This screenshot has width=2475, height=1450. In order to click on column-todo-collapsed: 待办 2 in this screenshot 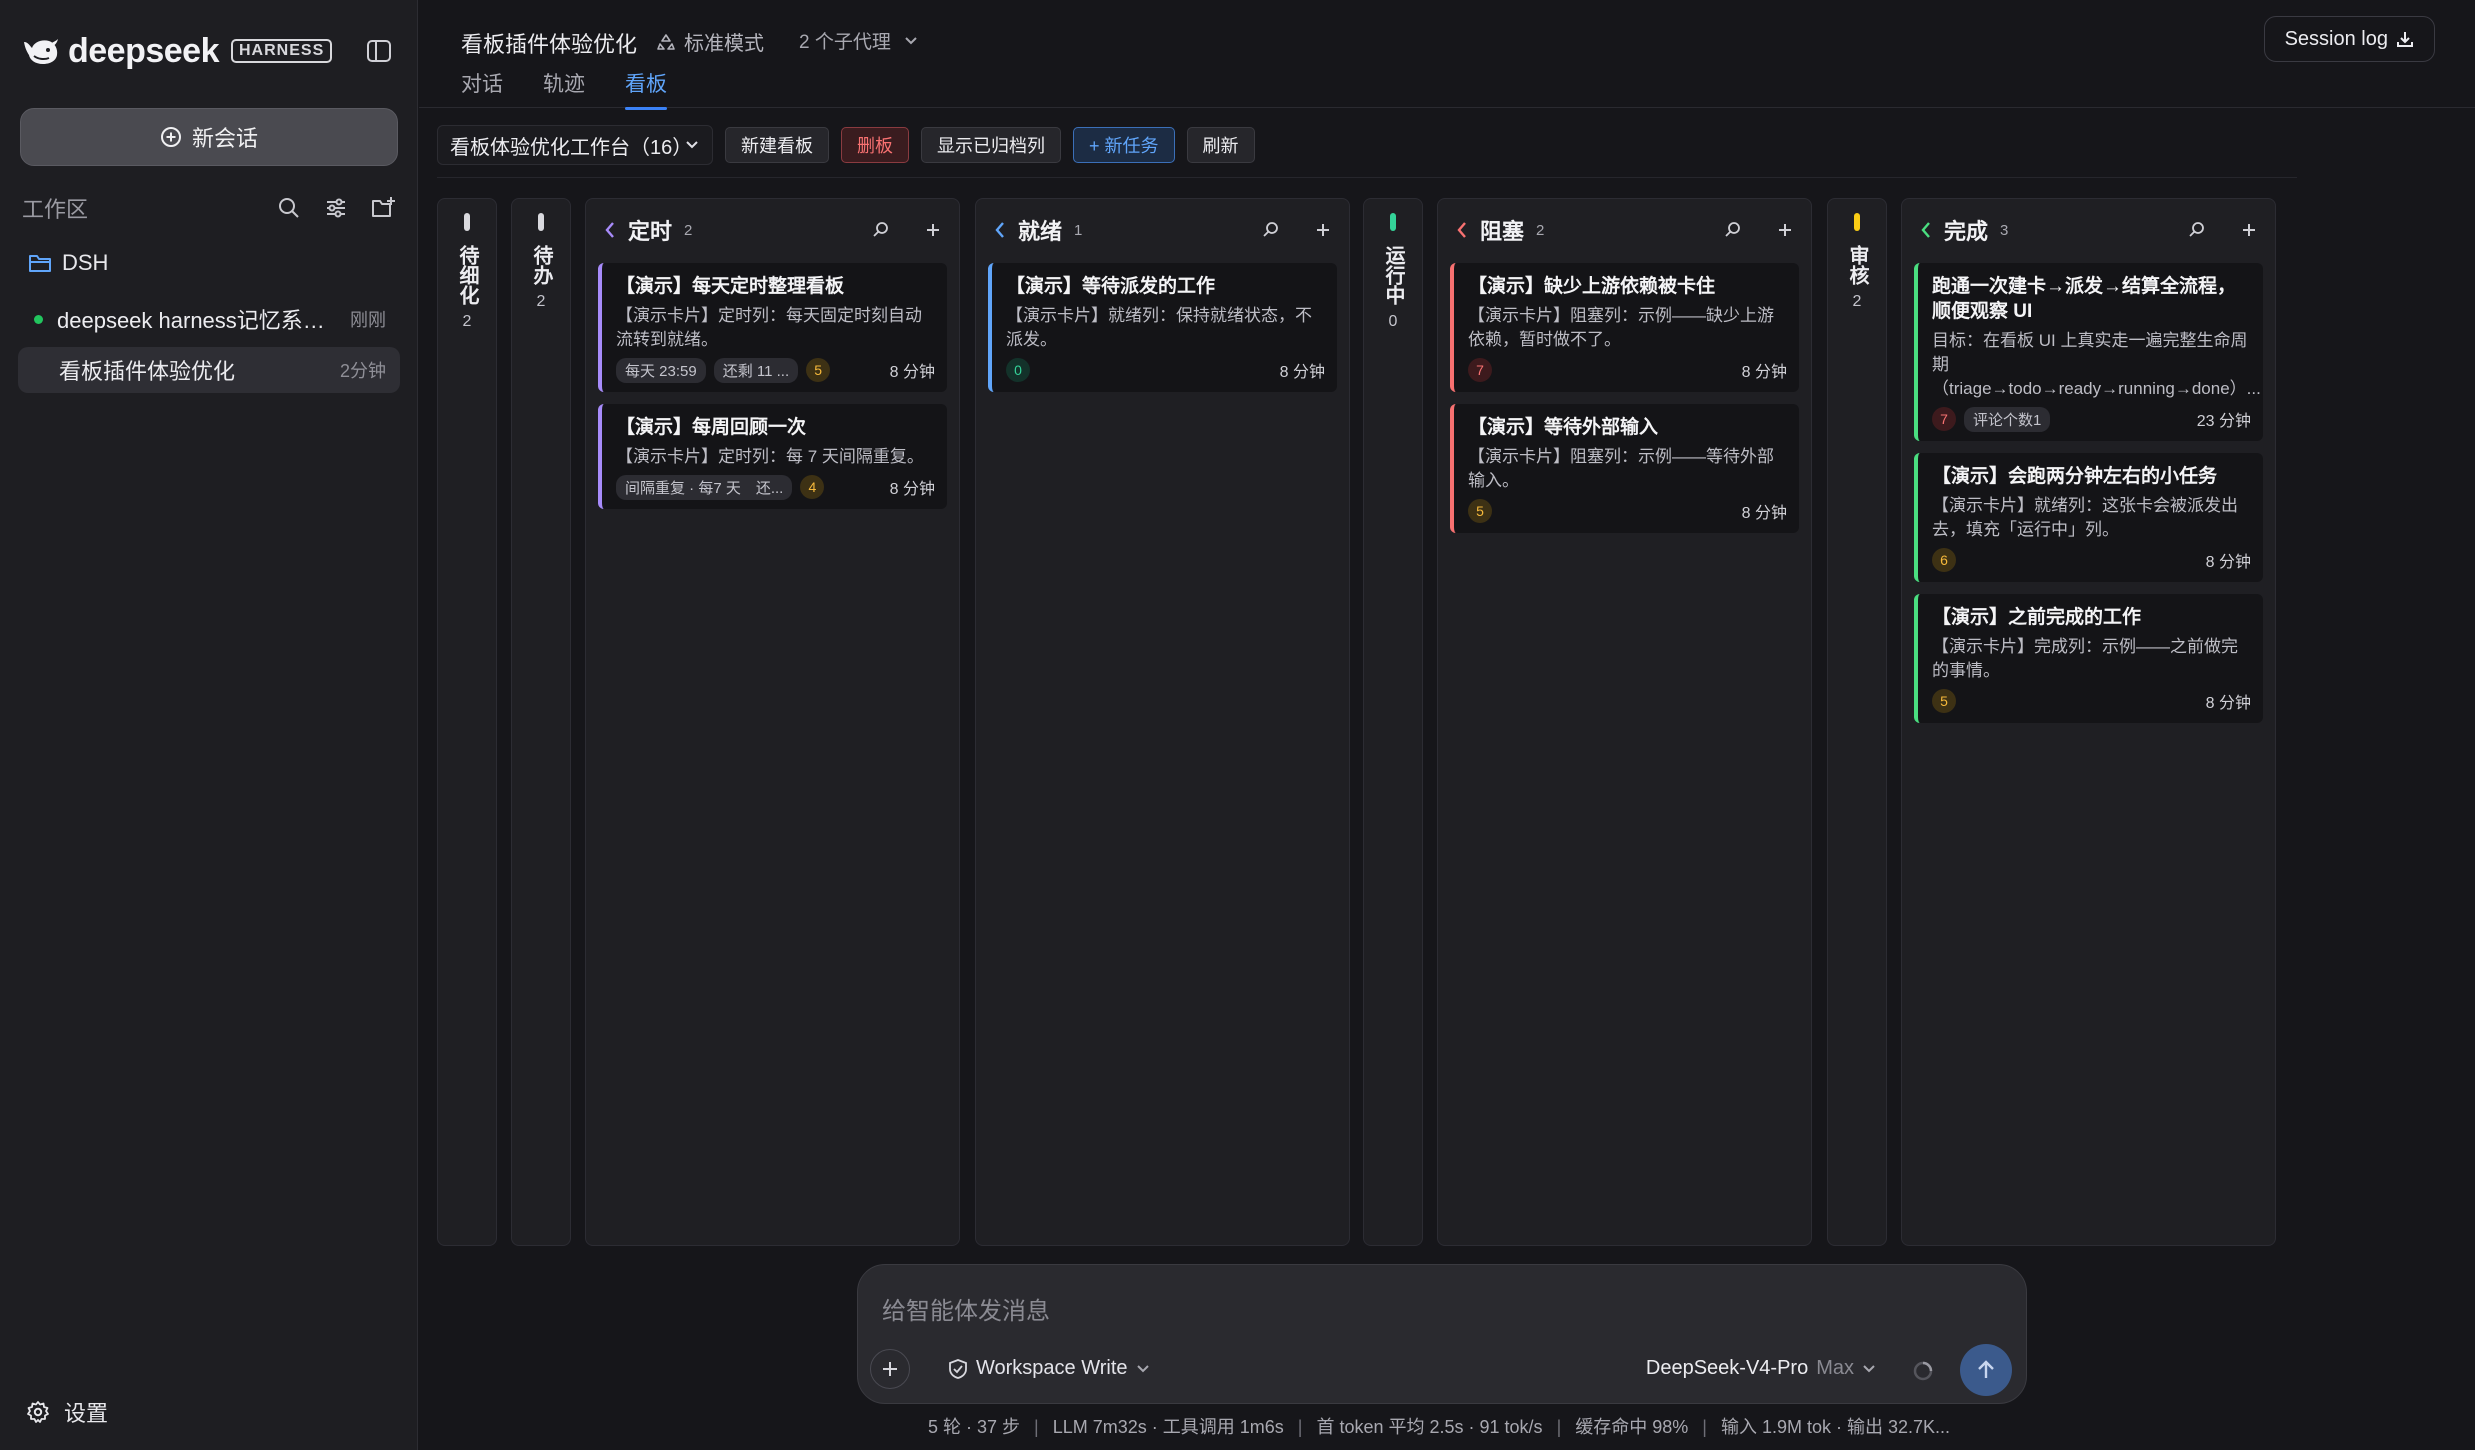, I will do `click(541, 722)`.